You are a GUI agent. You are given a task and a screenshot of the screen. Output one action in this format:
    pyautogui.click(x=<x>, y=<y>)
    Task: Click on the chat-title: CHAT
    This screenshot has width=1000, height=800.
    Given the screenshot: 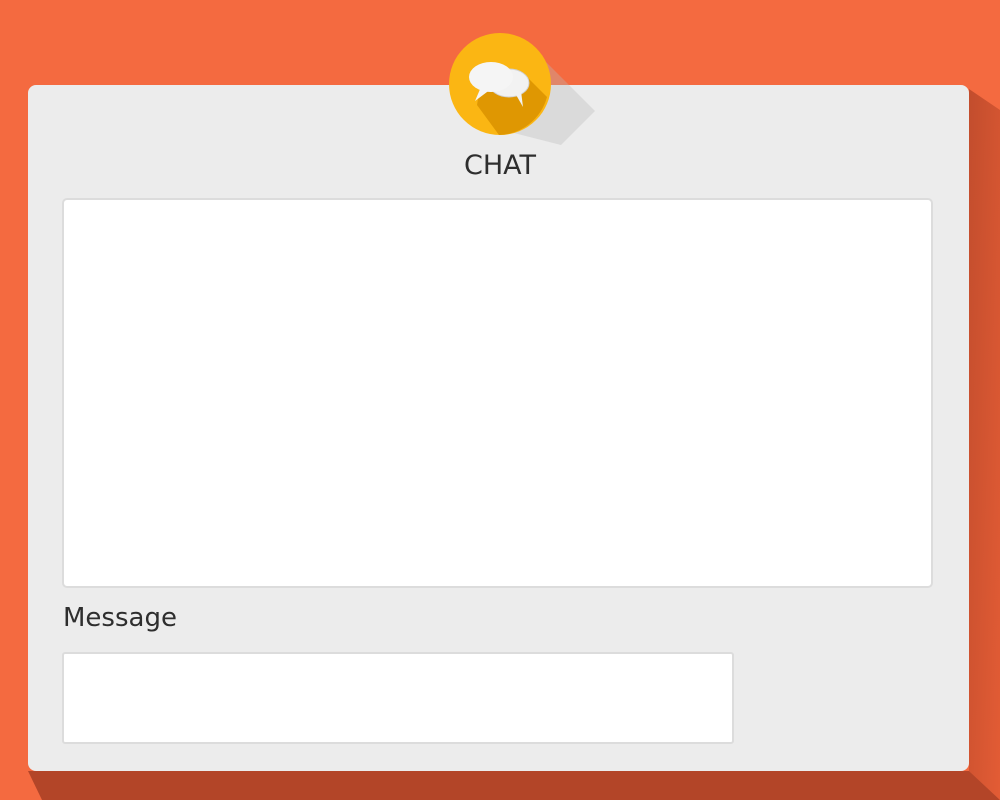 What is the action you would take?
    pyautogui.click(x=500, y=165)
    